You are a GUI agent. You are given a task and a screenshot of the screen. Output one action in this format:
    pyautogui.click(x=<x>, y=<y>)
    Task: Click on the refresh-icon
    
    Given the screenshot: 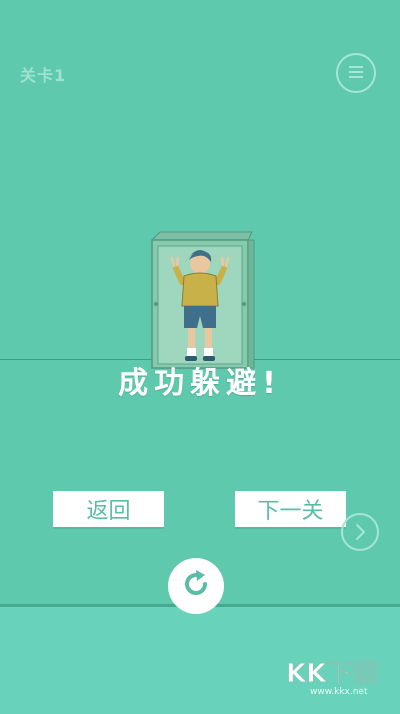 What is the action you would take?
    pyautogui.click(x=196, y=586)
    